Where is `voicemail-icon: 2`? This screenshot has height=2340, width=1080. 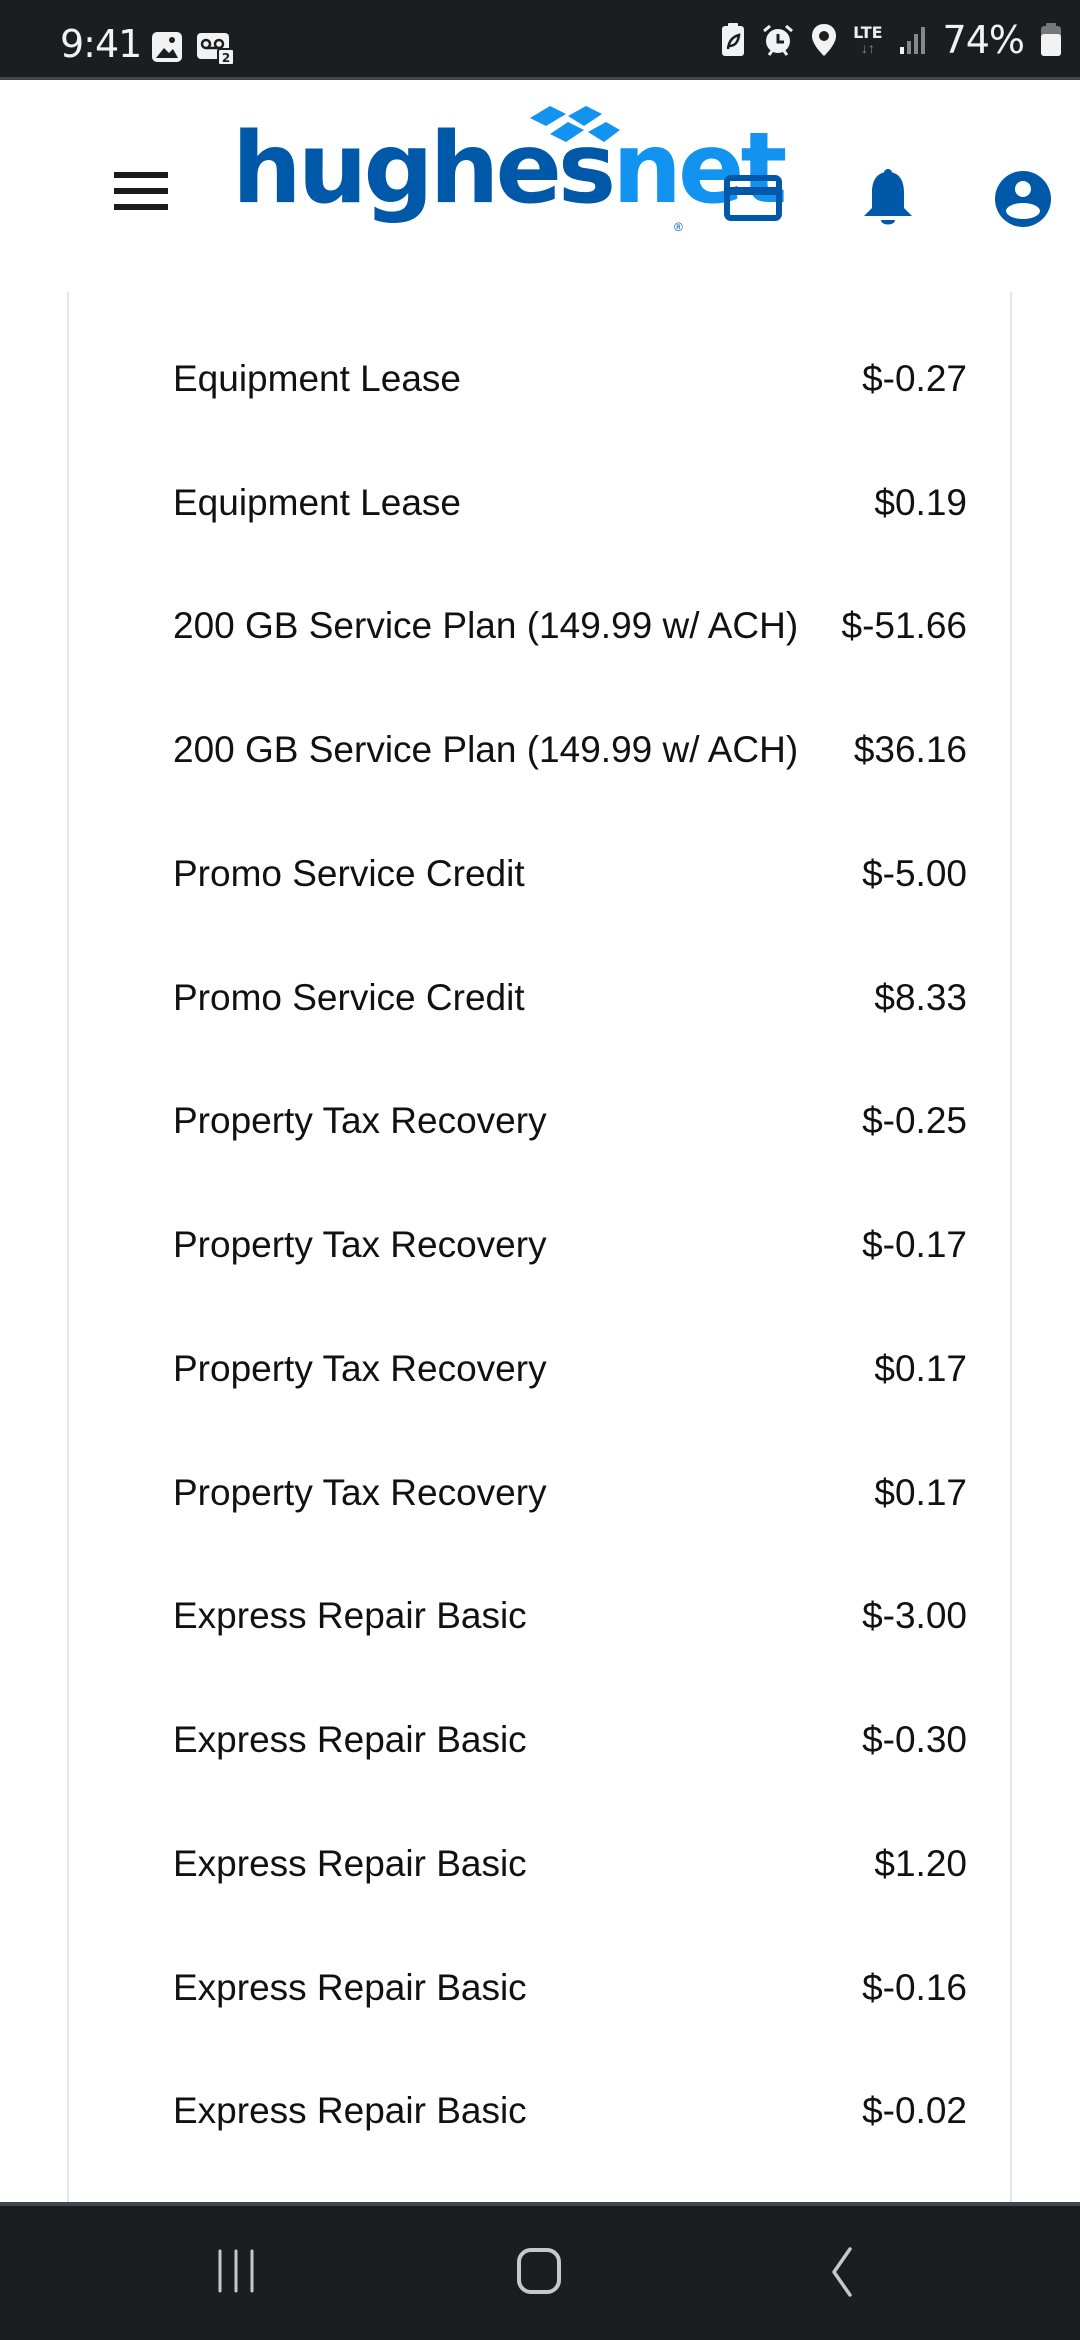
voicemail-icon: 2 is located at coordinates (216, 49).